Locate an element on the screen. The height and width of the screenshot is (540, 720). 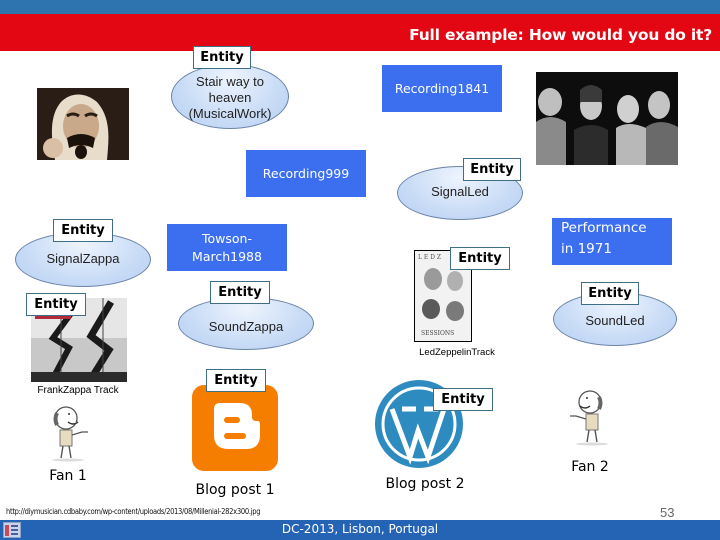
entity-tag-frank-zappa-track: Entity is located at coordinates (56, 304).